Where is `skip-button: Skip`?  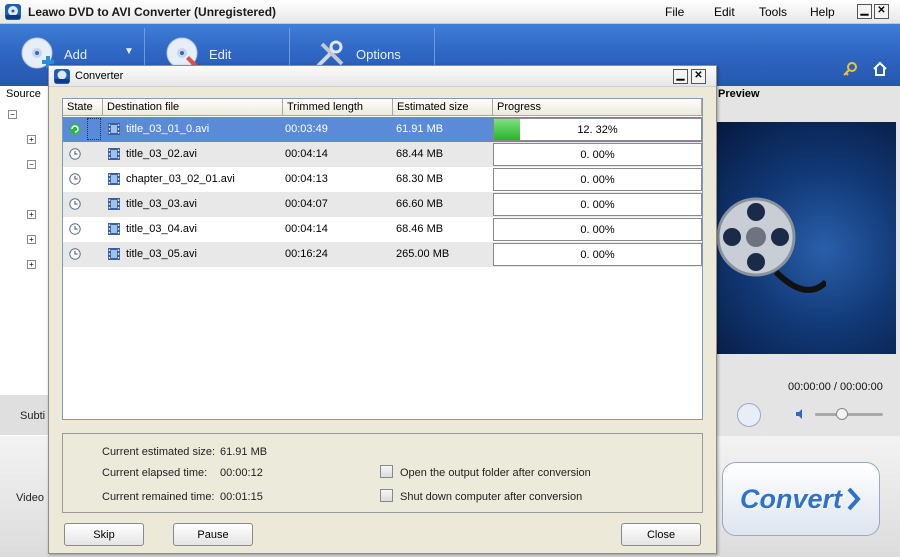
skip-button: Skip is located at coordinates (104, 534).